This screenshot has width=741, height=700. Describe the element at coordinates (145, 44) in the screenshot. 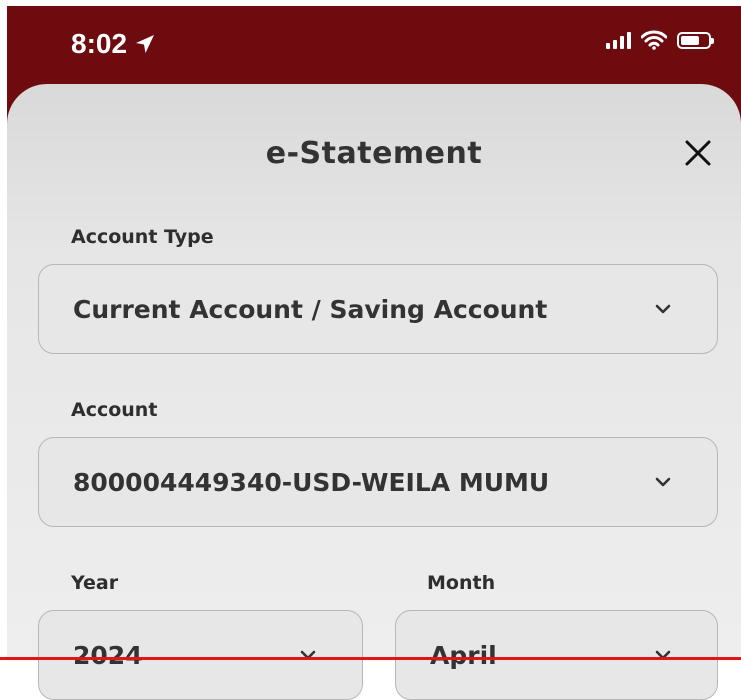

I see `location-arrow-icon` at that location.